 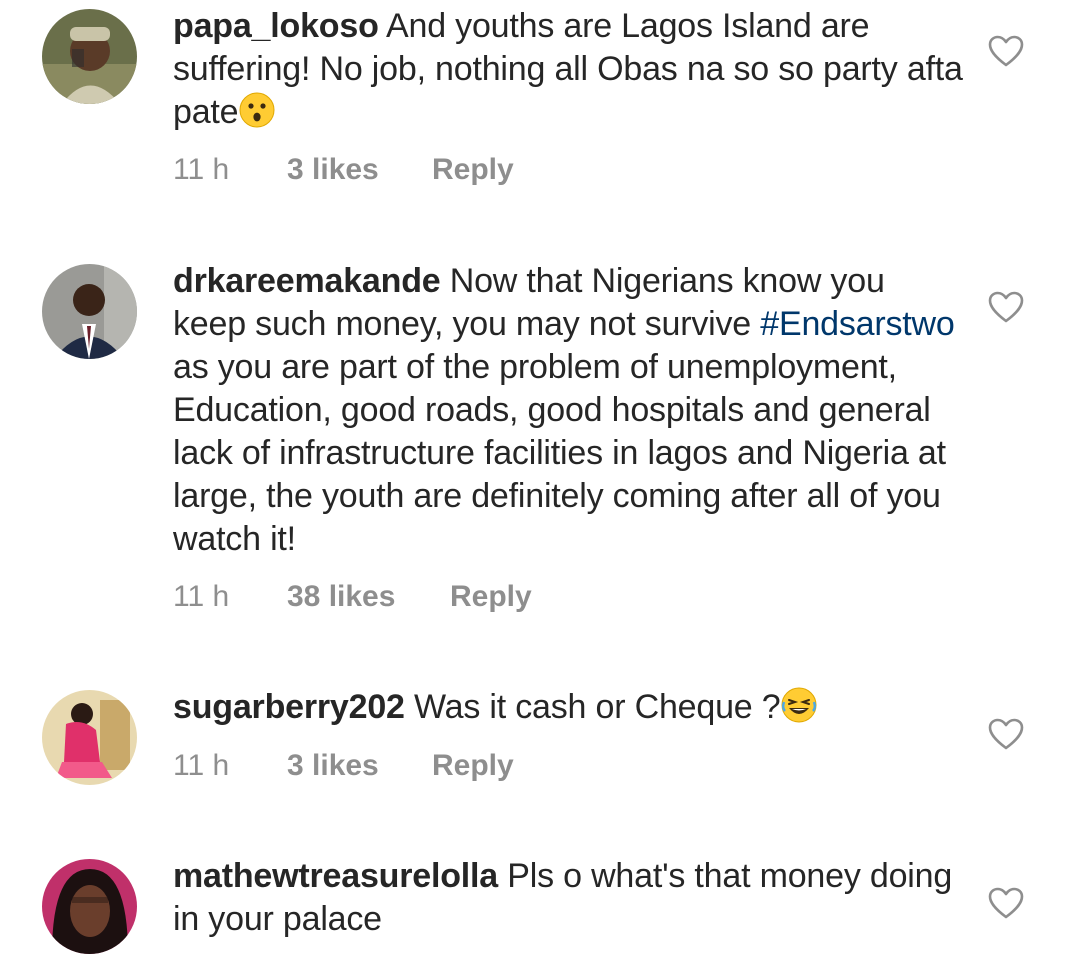 I want to click on comment-meta: 11 h 38 likes Reply, so click(x=352, y=597).